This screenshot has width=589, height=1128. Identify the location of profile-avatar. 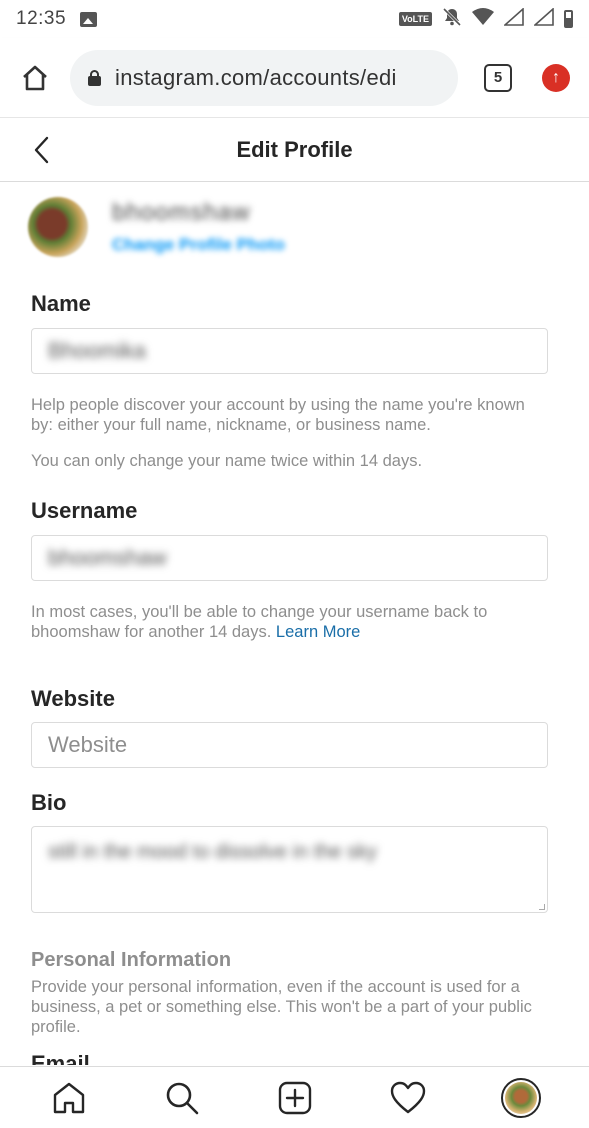
(520, 1097).